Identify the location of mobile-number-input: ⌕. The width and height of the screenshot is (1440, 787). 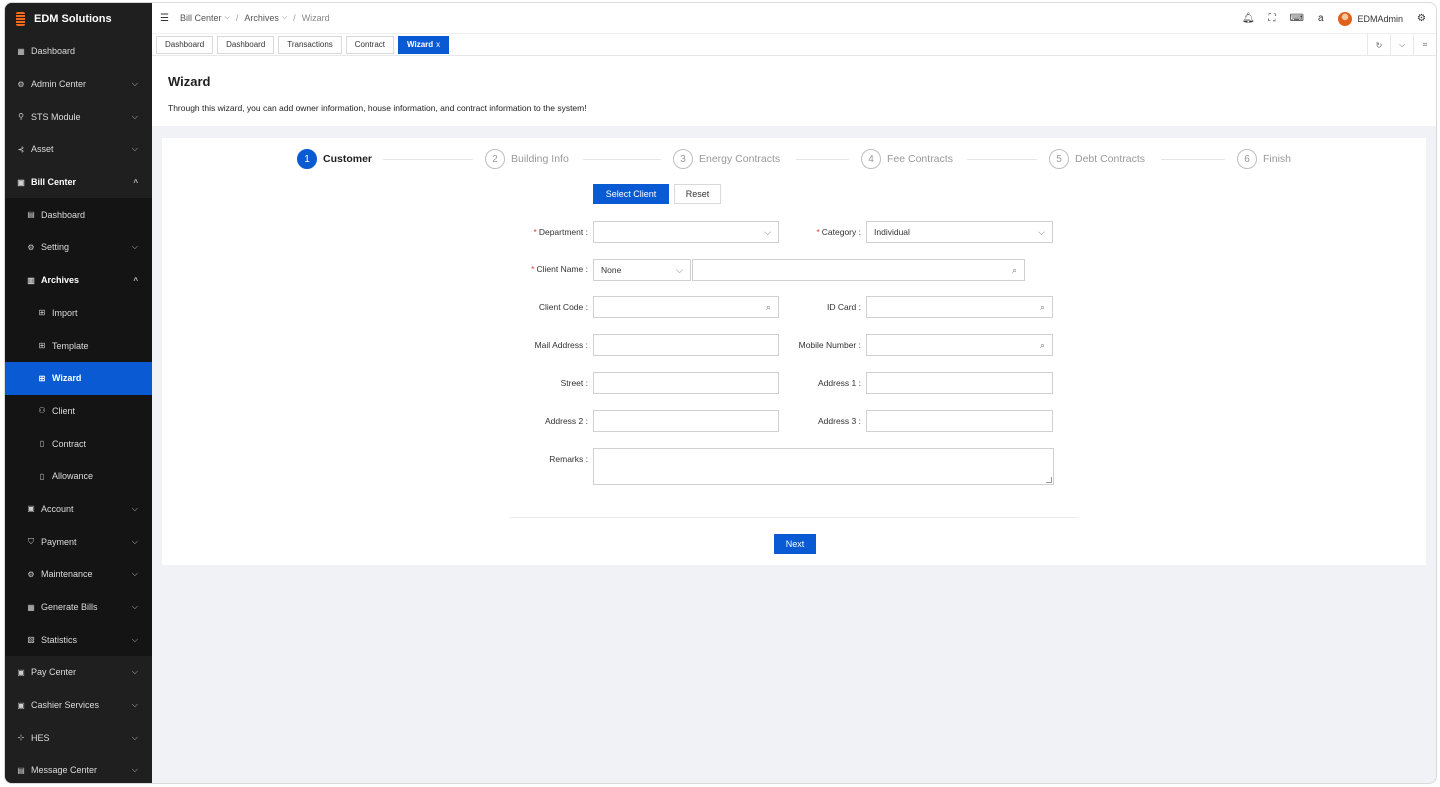
(959, 345).